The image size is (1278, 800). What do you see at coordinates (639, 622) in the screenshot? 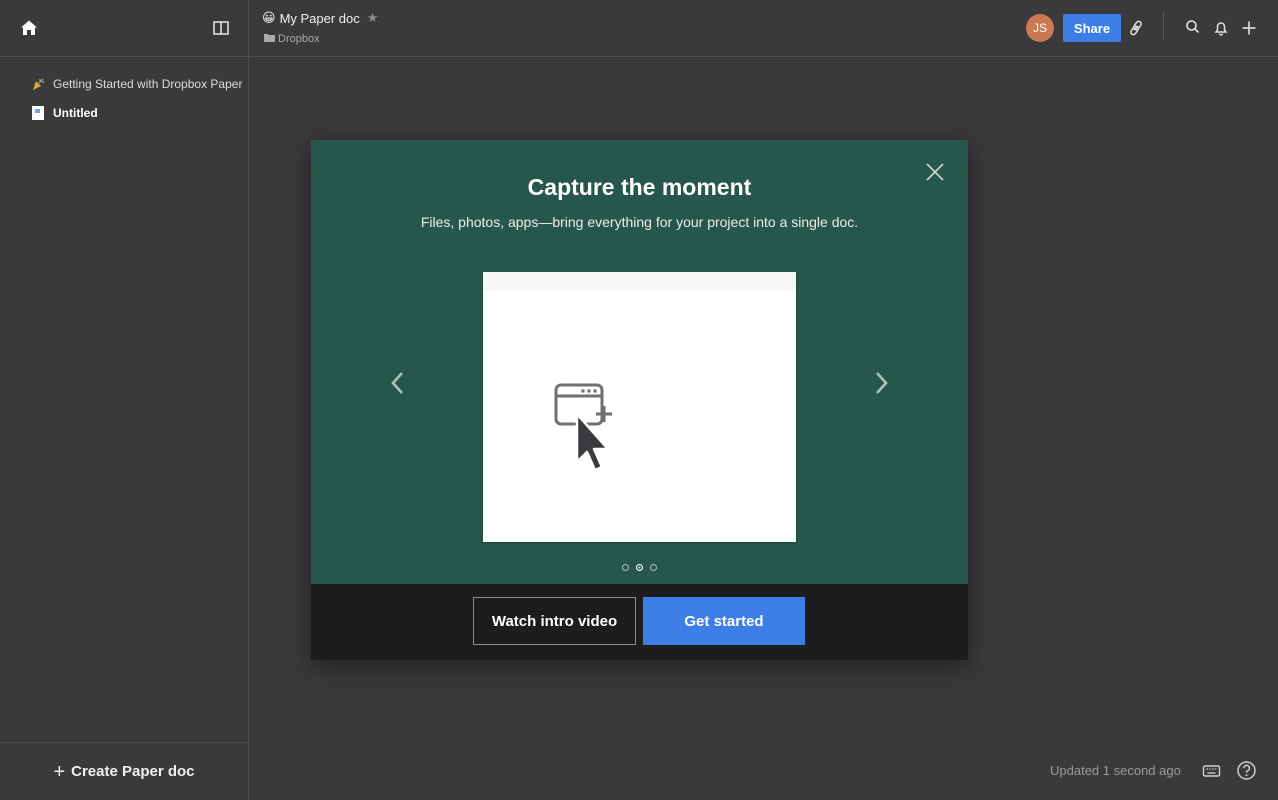
I see `modal-actions: Watch intro video Get started` at bounding box center [639, 622].